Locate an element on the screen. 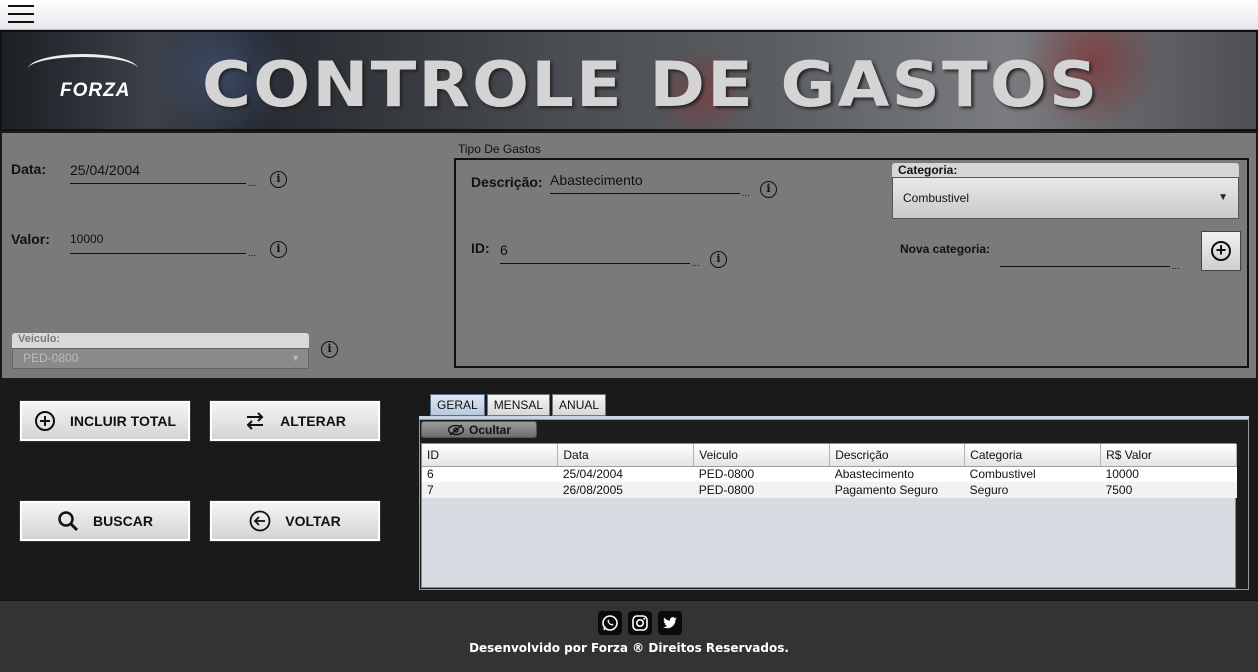 This screenshot has width=1258, height=672. id-label: ID: is located at coordinates (480, 248).